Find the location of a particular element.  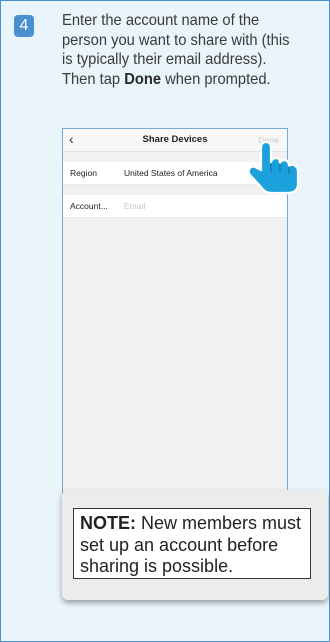

instruction-line: person you want to share with (this is located at coordinates (176, 40).